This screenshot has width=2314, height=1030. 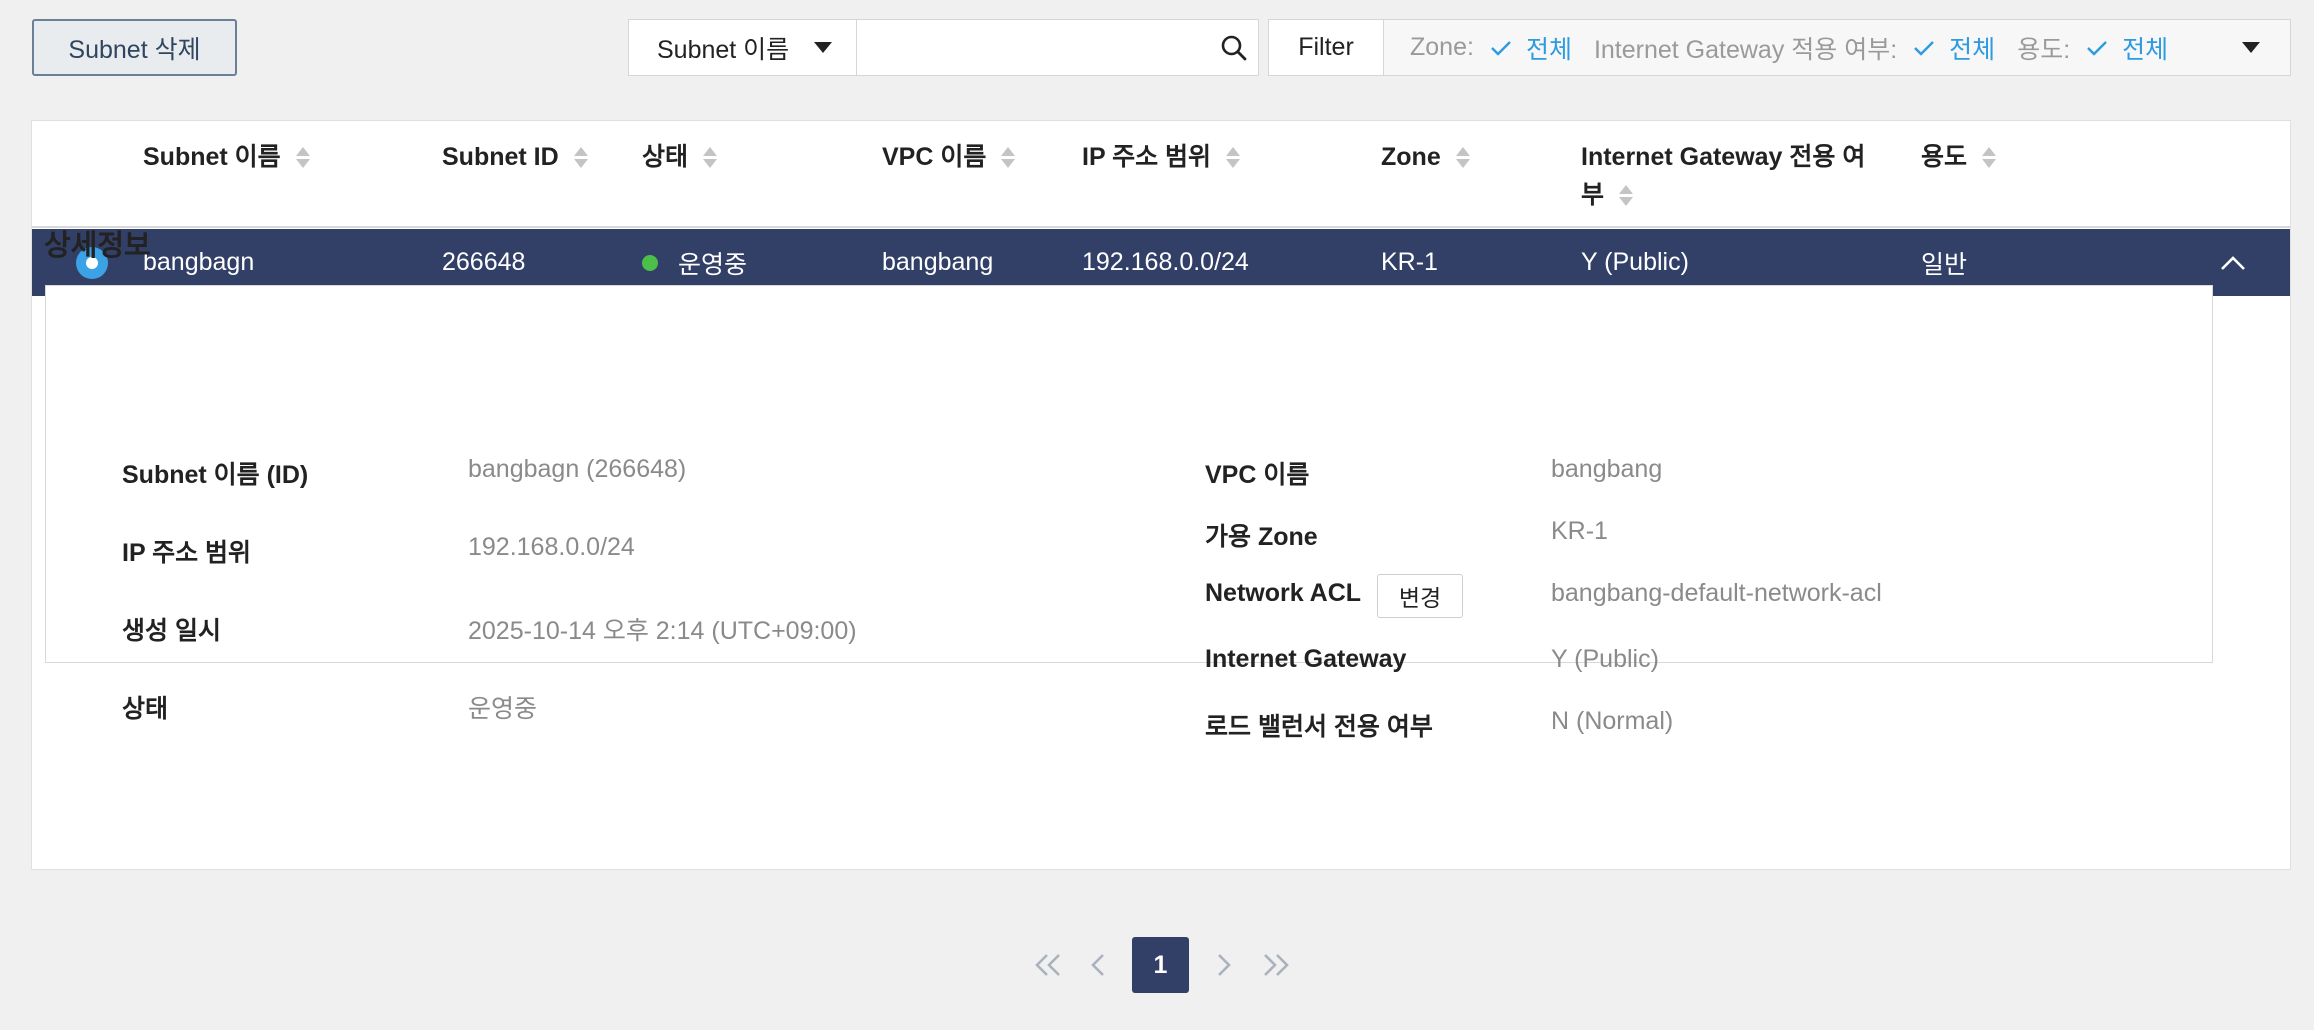 What do you see at coordinates (822, 47) in the screenshot?
I see `chevron-down-icon` at bounding box center [822, 47].